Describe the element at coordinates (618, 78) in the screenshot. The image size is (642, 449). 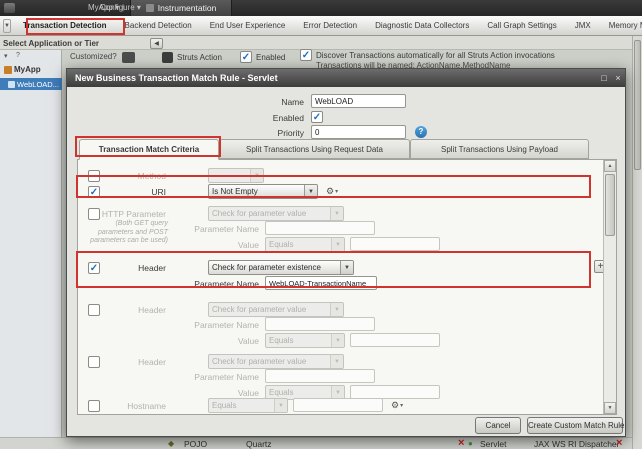
I see `close-icon: ×` at that location.